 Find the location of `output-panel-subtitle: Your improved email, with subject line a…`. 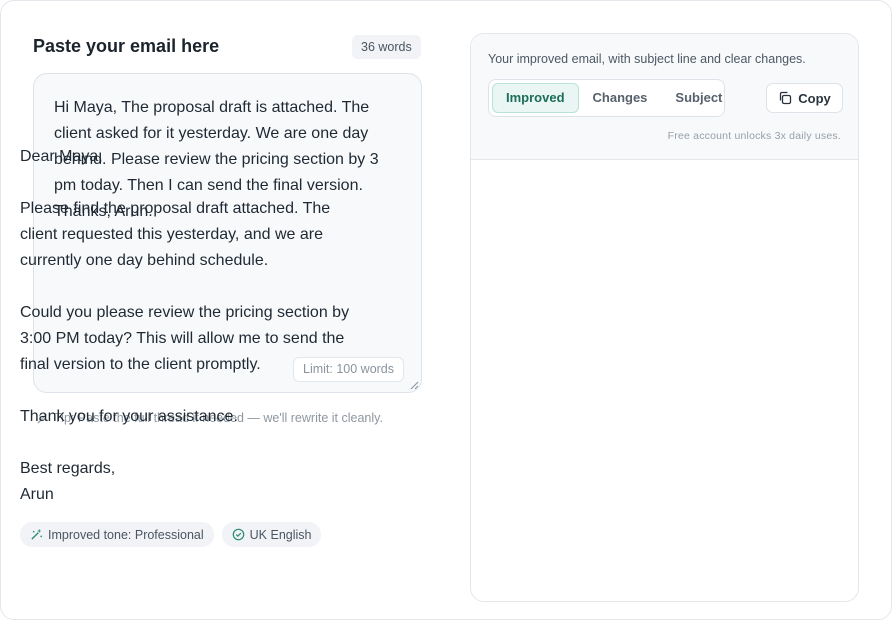

output-panel-subtitle: Your improved email, with subject line a… is located at coordinates (647, 59).